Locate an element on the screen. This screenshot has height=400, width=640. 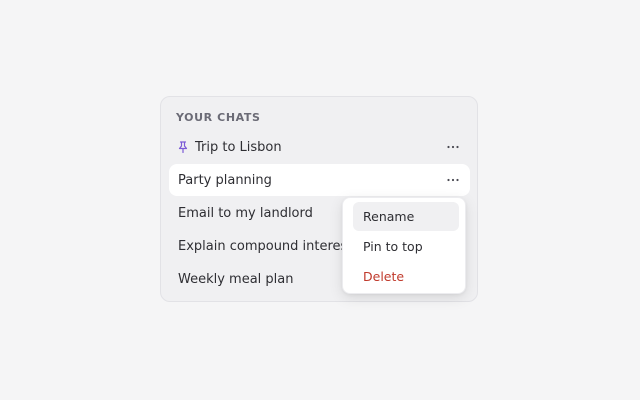
chat-item-label: Email to my landlord is located at coordinates (245, 213).